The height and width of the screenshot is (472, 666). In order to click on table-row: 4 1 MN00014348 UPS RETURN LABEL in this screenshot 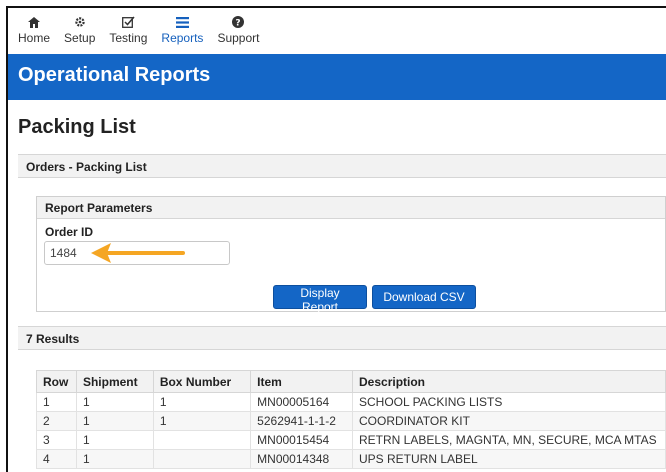, I will do `click(351, 459)`.